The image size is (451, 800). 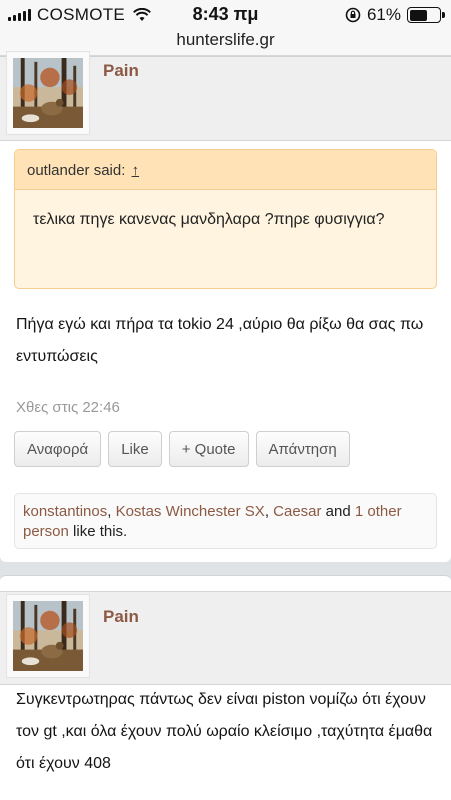 I want to click on reply-button: Απάντηση, so click(x=302, y=449).